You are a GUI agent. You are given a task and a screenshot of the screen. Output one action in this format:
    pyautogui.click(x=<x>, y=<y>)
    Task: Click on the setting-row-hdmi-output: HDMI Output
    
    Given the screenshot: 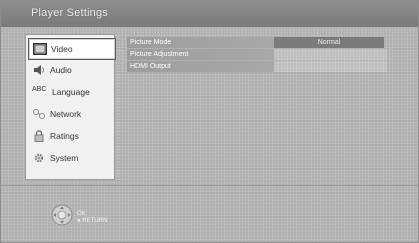 What is the action you would take?
    pyautogui.click(x=257, y=66)
    